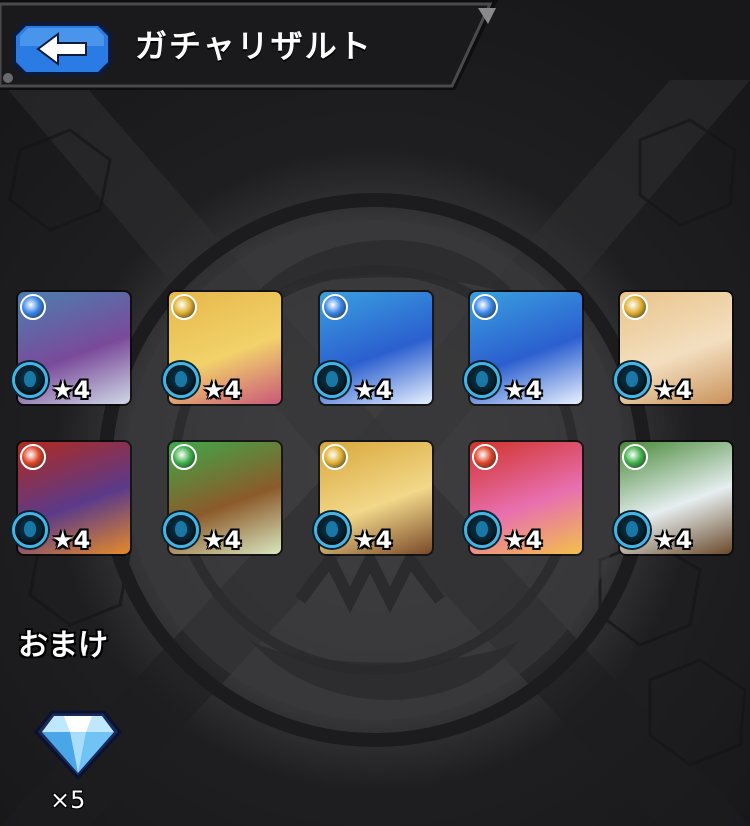  What do you see at coordinates (78, 745) in the screenshot?
I see `gem-icon` at bounding box center [78, 745].